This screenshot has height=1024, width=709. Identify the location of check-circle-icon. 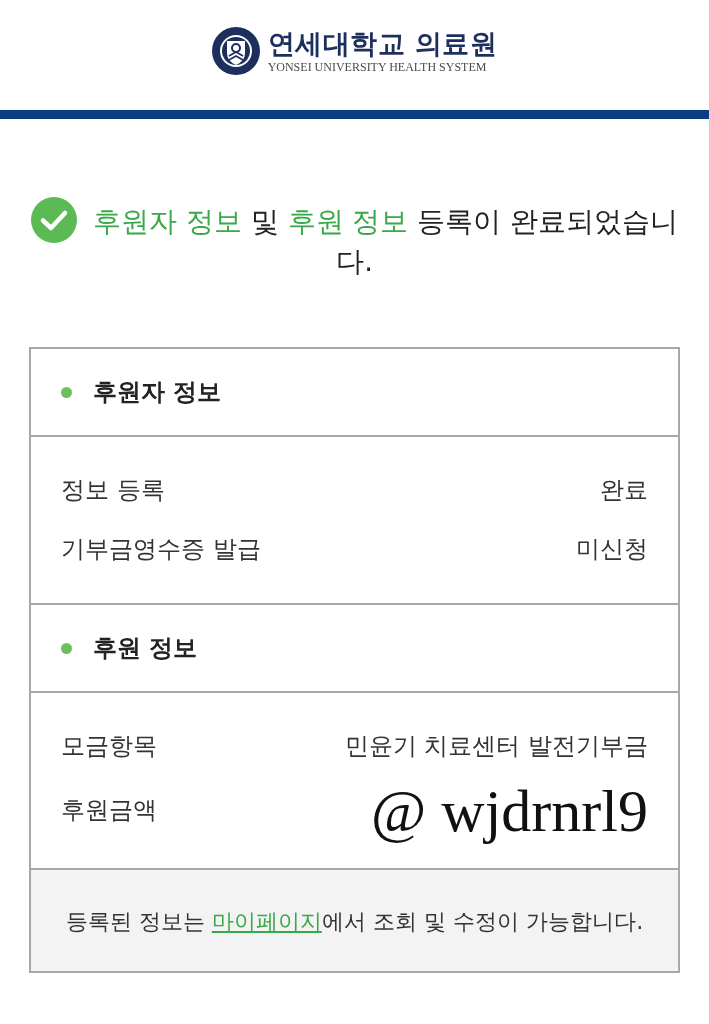
(54, 220).